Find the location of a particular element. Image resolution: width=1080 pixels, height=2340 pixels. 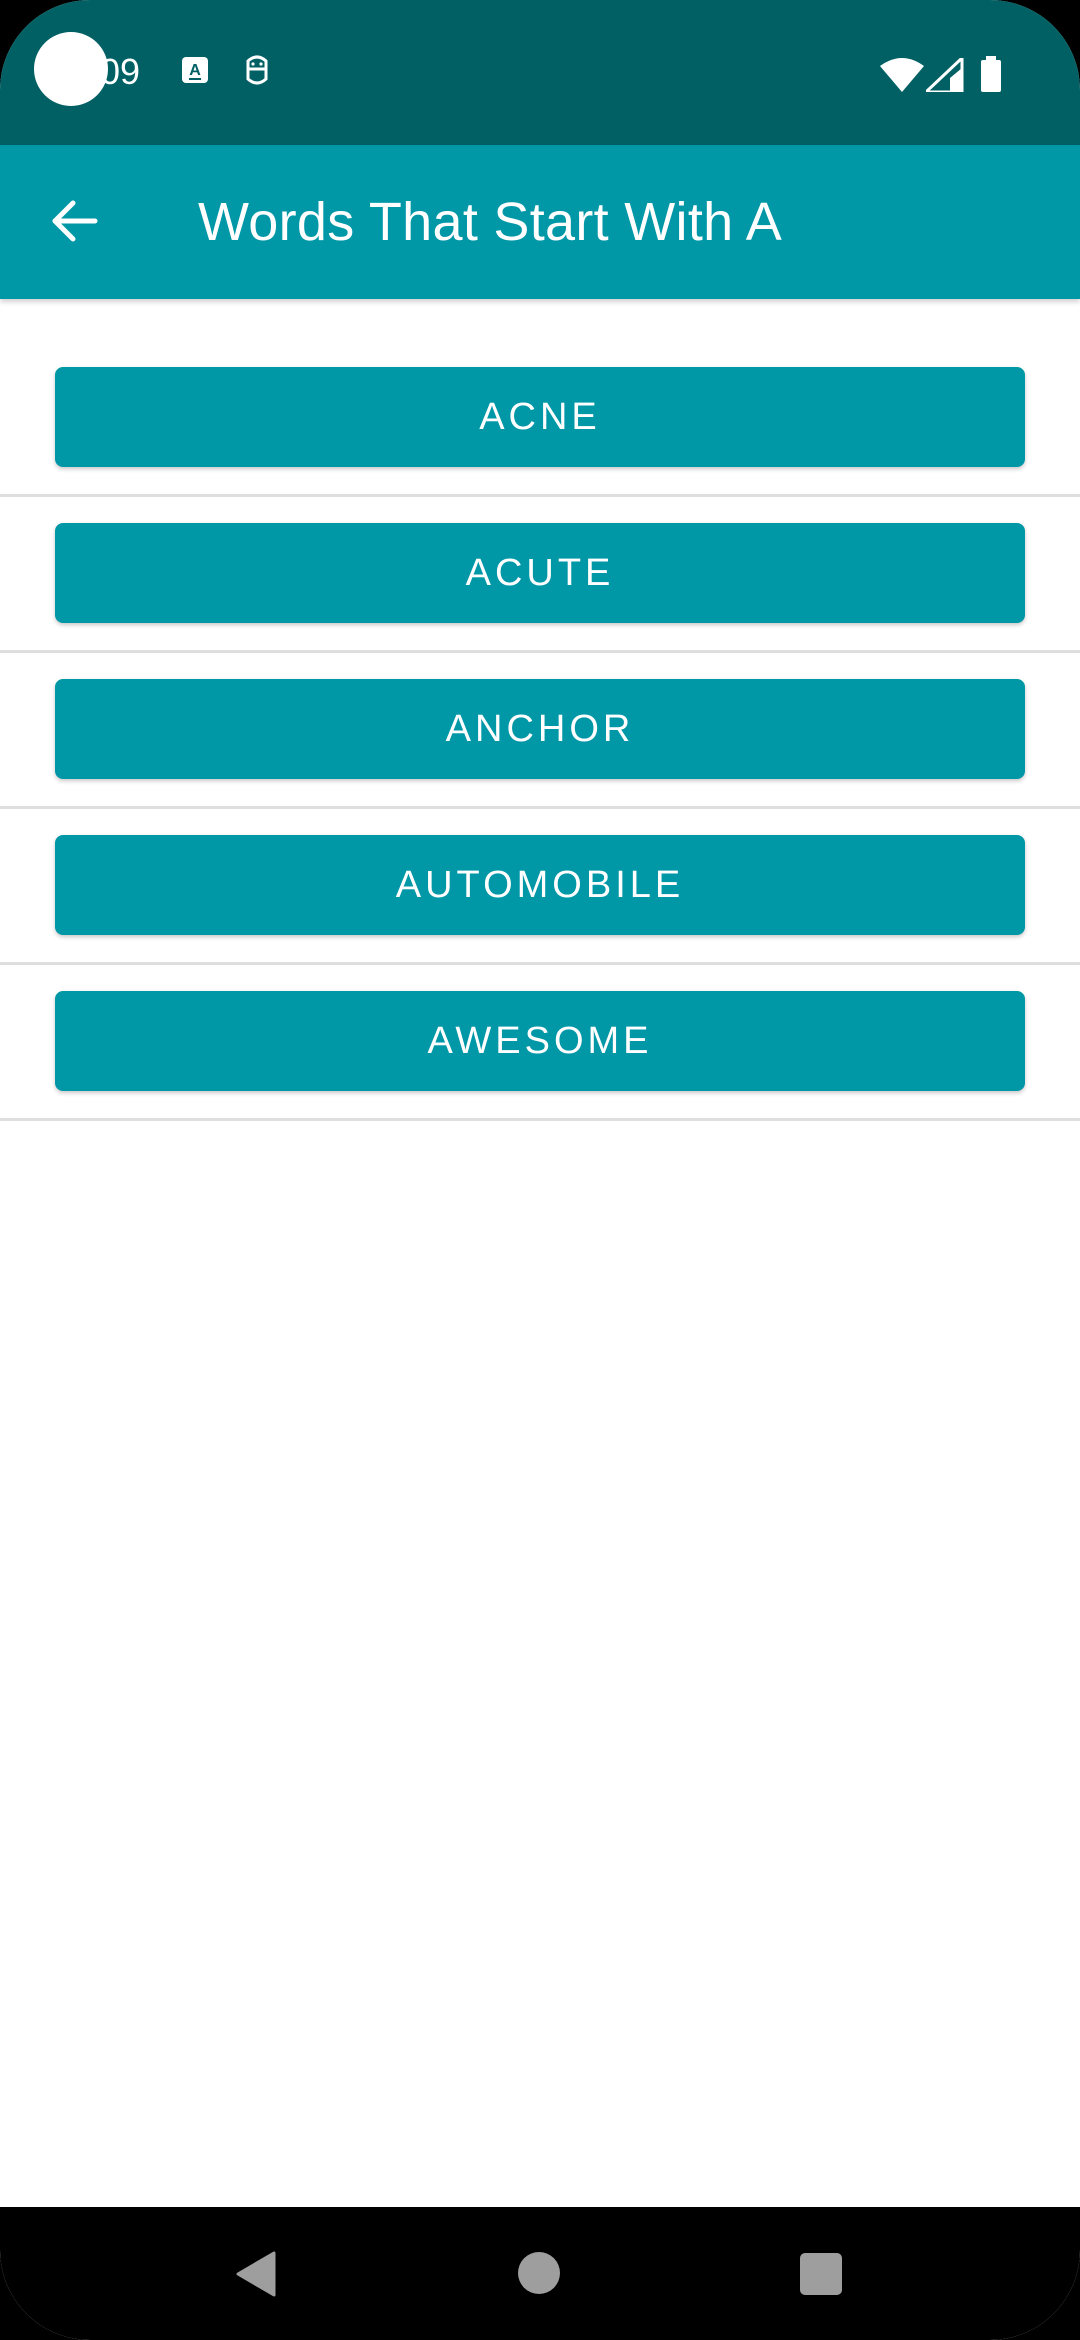

app-bar: Words That Start With A is located at coordinates (540, 222).